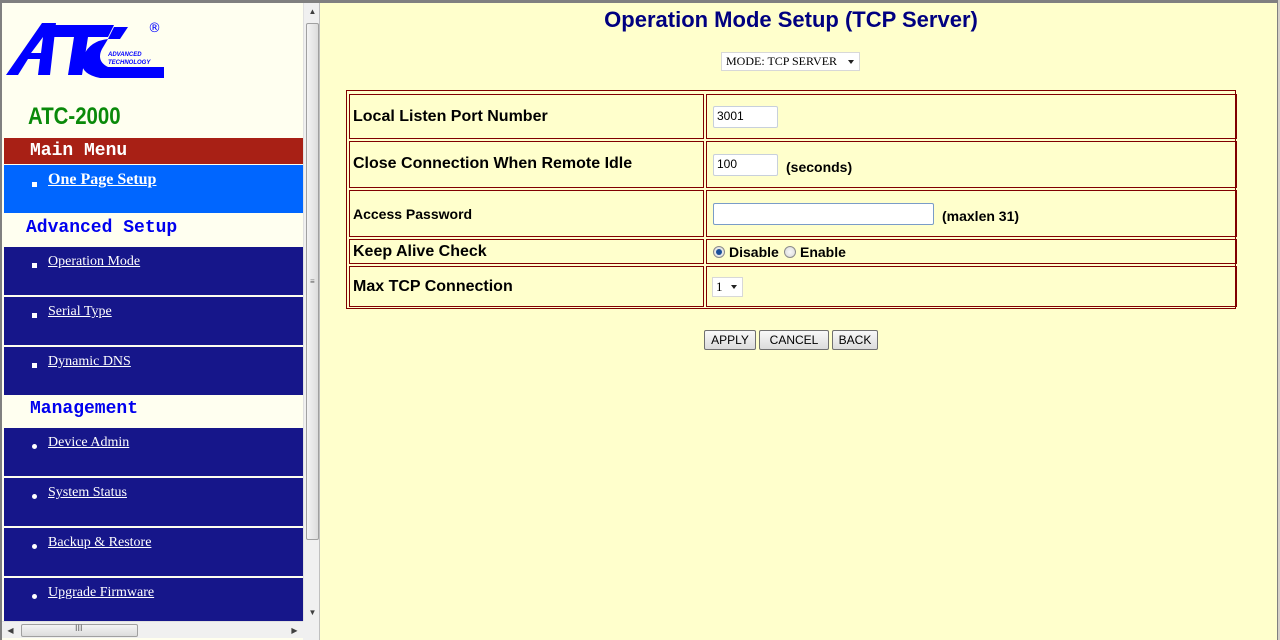 The height and width of the screenshot is (640, 1280). I want to click on table-row-local-port: Local Listen Port Number 3001, so click(793, 116).